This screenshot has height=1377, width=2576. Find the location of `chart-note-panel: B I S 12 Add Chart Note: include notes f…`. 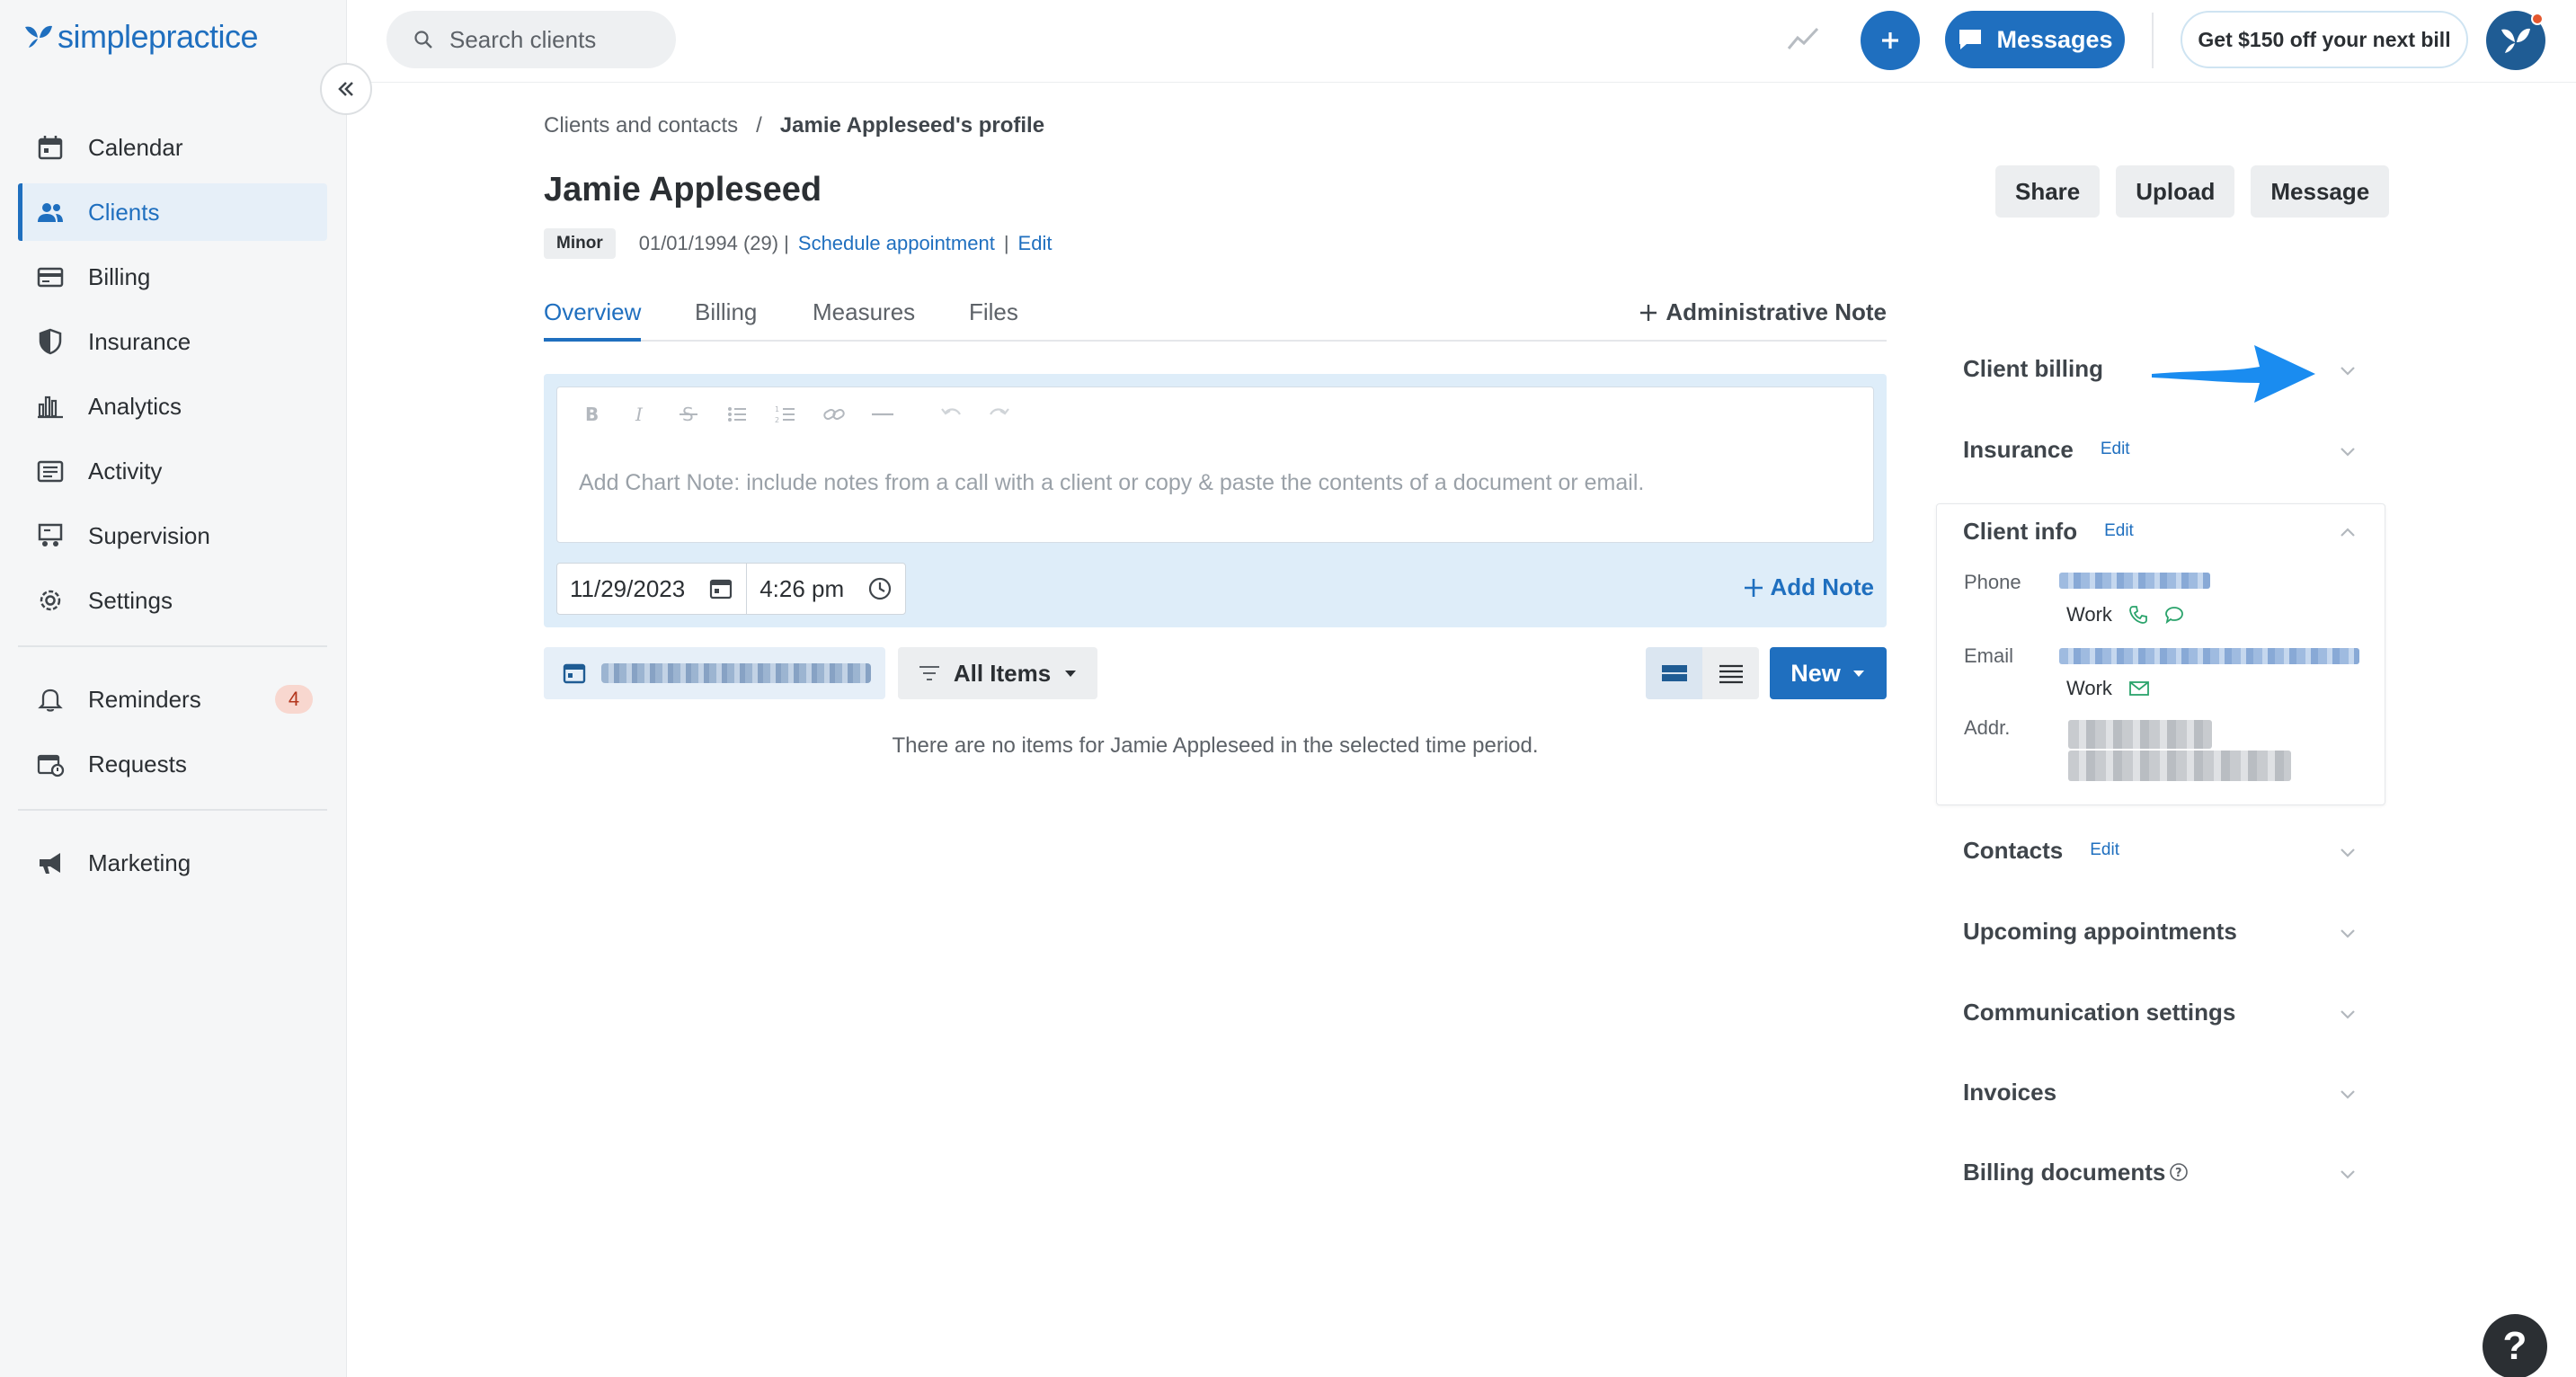

chart-note-panel: B I S 12 Add Chart Note: include notes f… is located at coordinates (1215, 500).